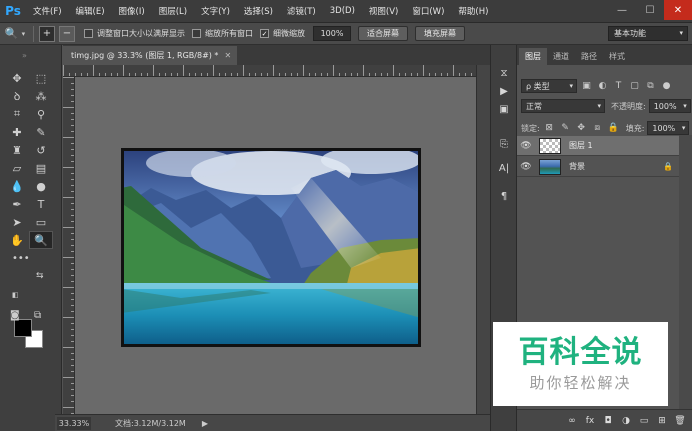  What do you see at coordinates (602, 86) in the screenshot?
I see `adjustment-filter-icon: ◐` at bounding box center [602, 86].